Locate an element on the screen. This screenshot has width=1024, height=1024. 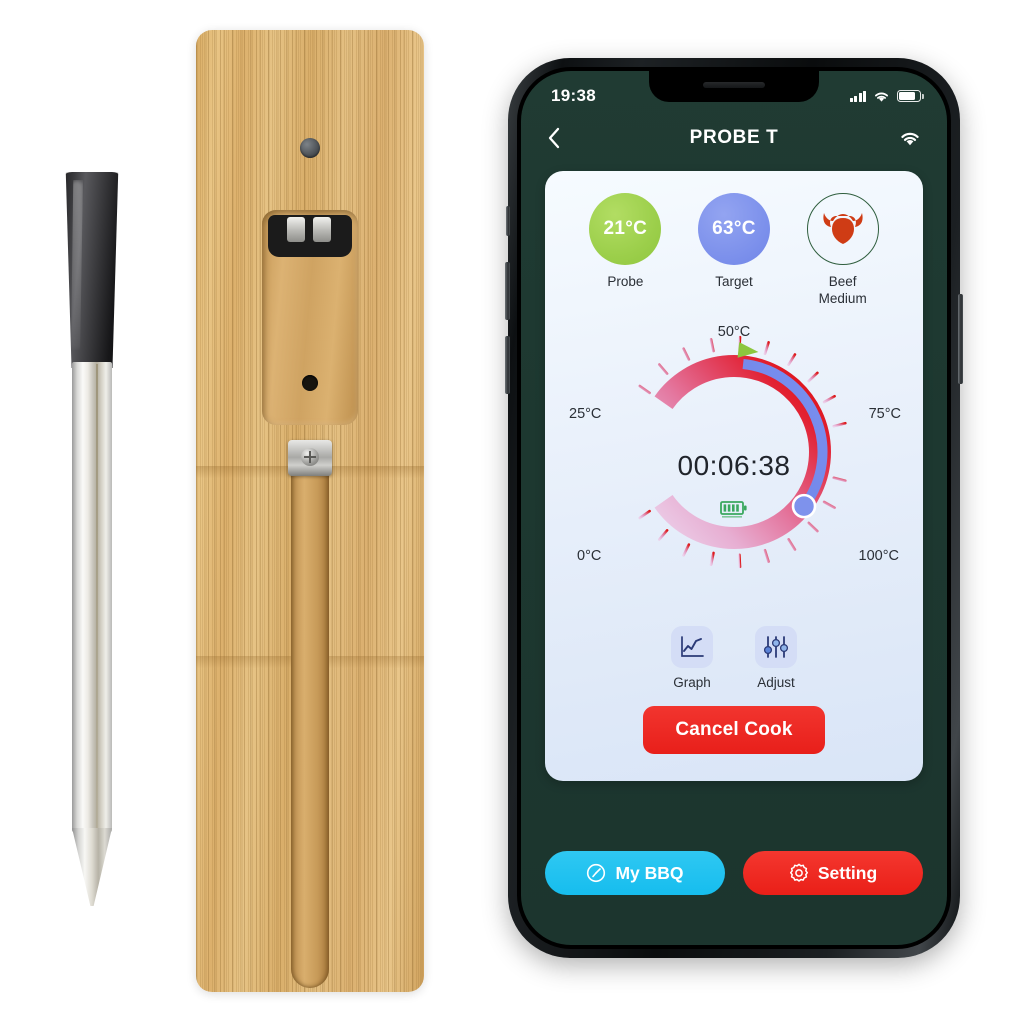
meat-type-label: Beef Medium is located at coordinates (843, 291).